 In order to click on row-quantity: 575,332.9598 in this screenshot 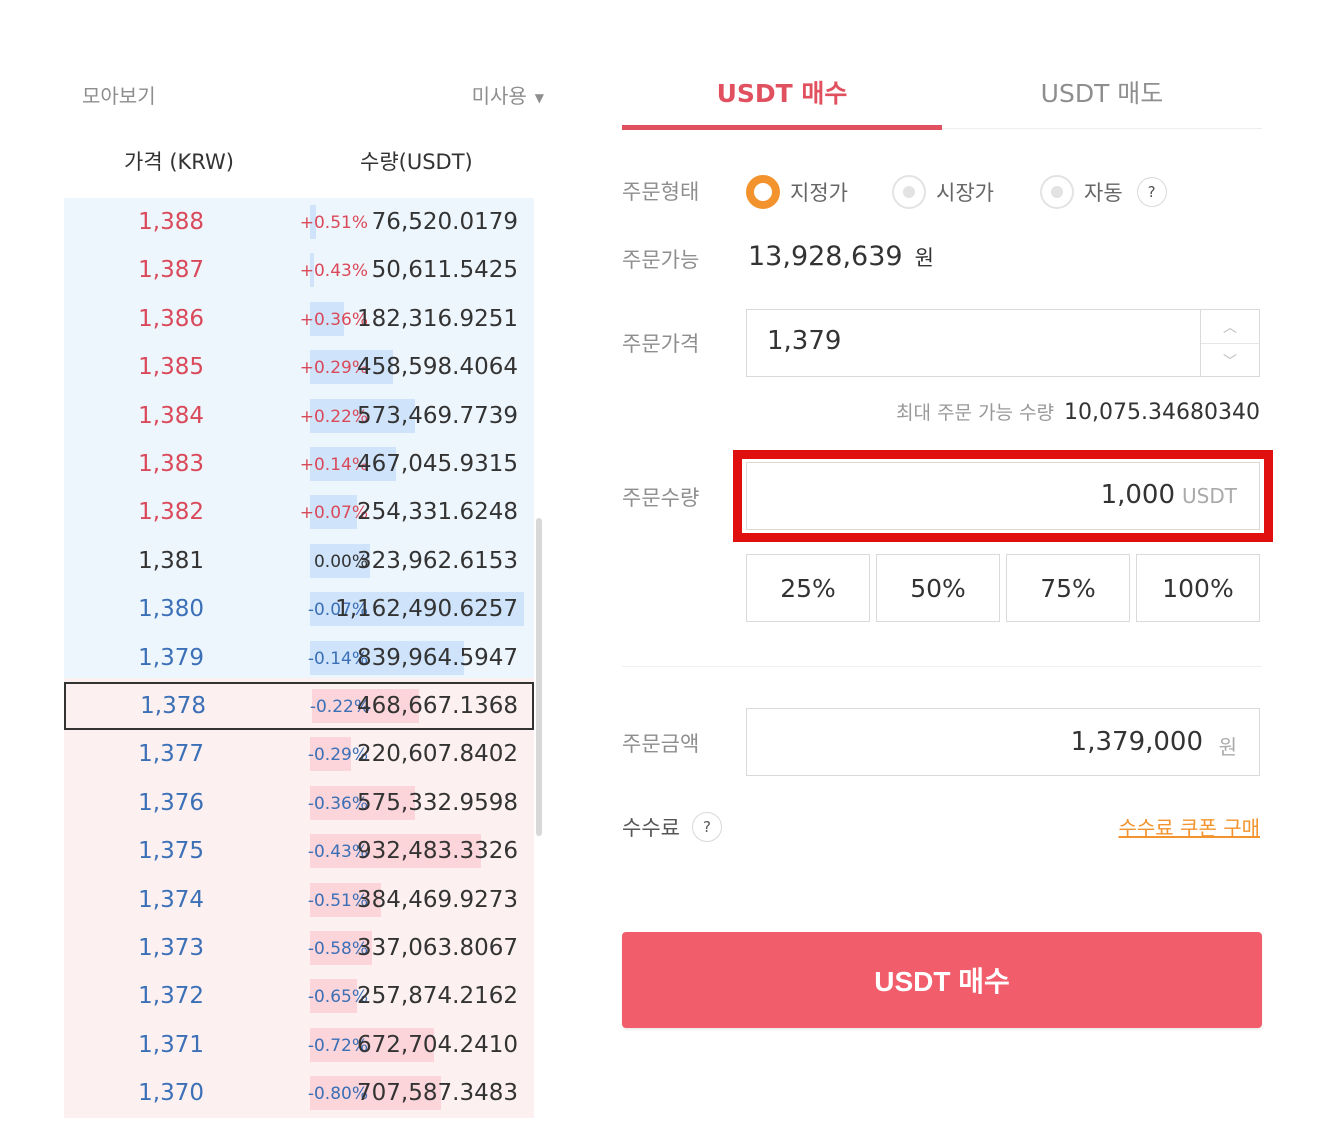, I will do `click(437, 802)`.